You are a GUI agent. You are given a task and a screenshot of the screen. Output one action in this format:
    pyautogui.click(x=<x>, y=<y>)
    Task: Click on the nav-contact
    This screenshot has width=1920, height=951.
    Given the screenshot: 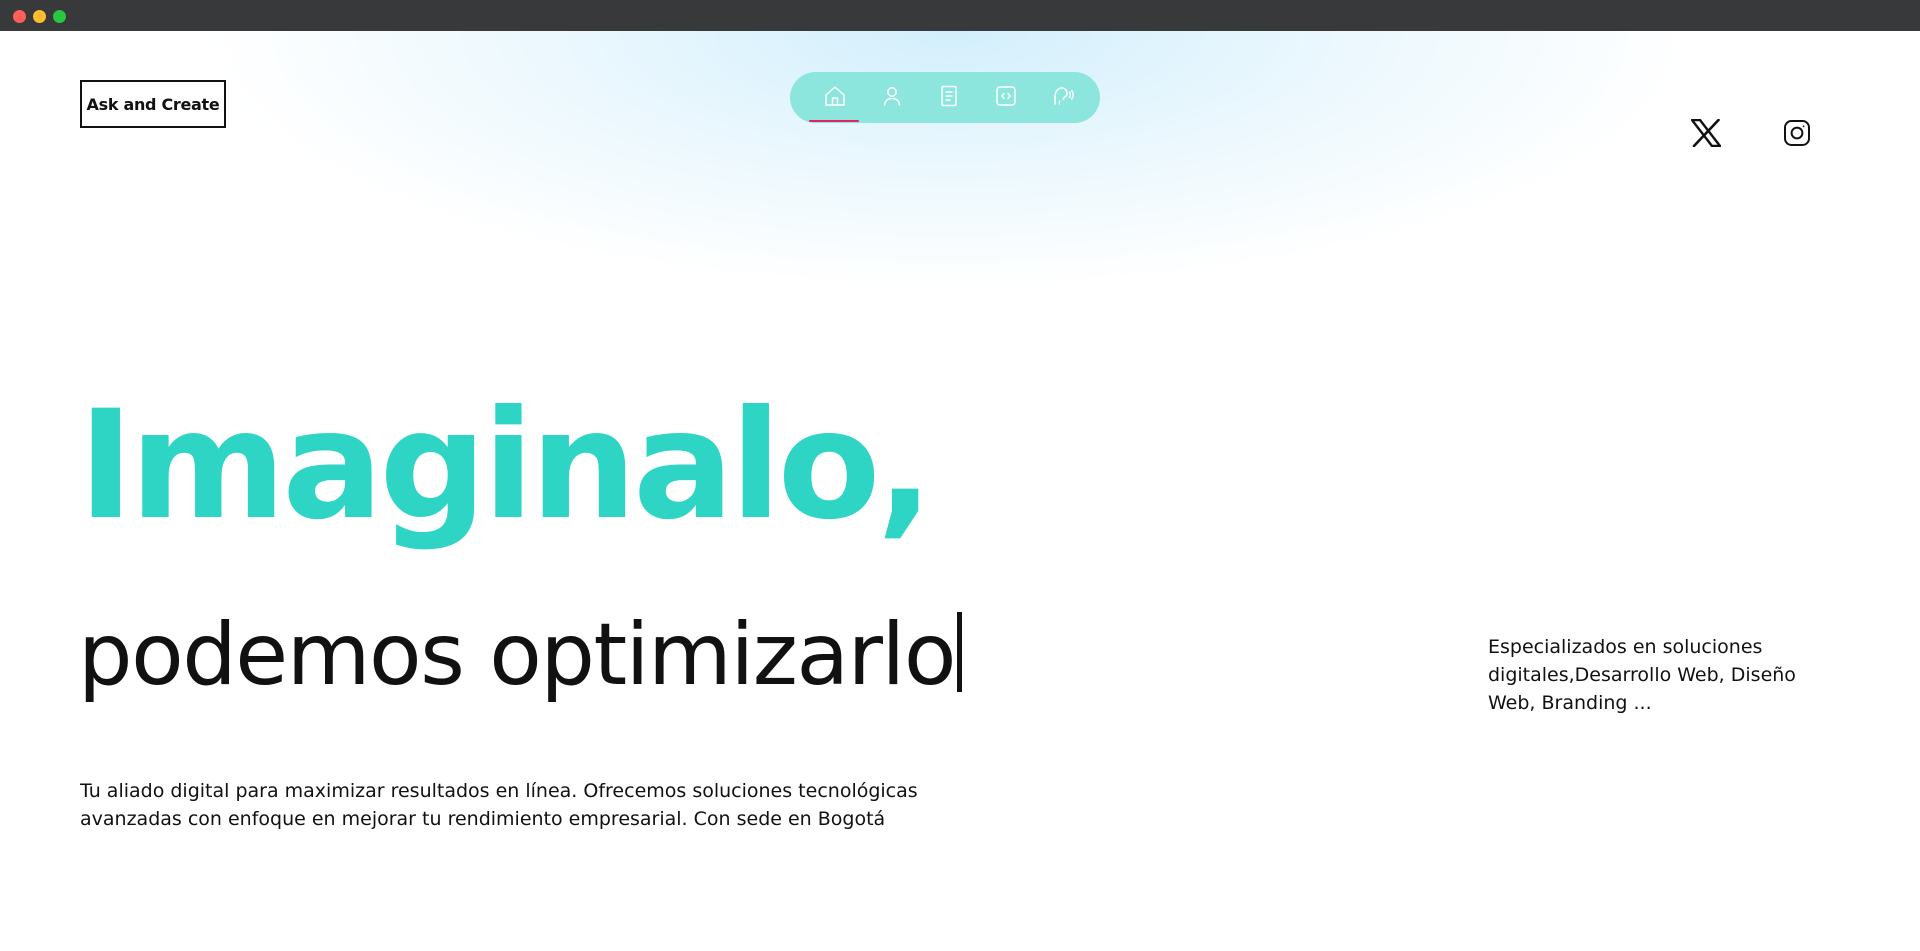 What is the action you would take?
    pyautogui.click(x=1063, y=98)
    